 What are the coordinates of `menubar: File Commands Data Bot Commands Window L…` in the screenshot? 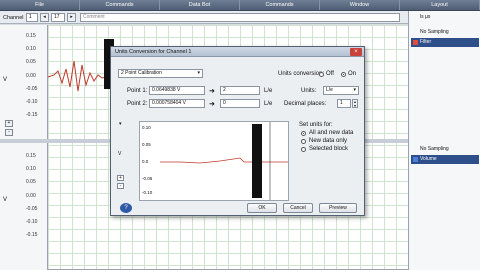 It's located at (240, 5).